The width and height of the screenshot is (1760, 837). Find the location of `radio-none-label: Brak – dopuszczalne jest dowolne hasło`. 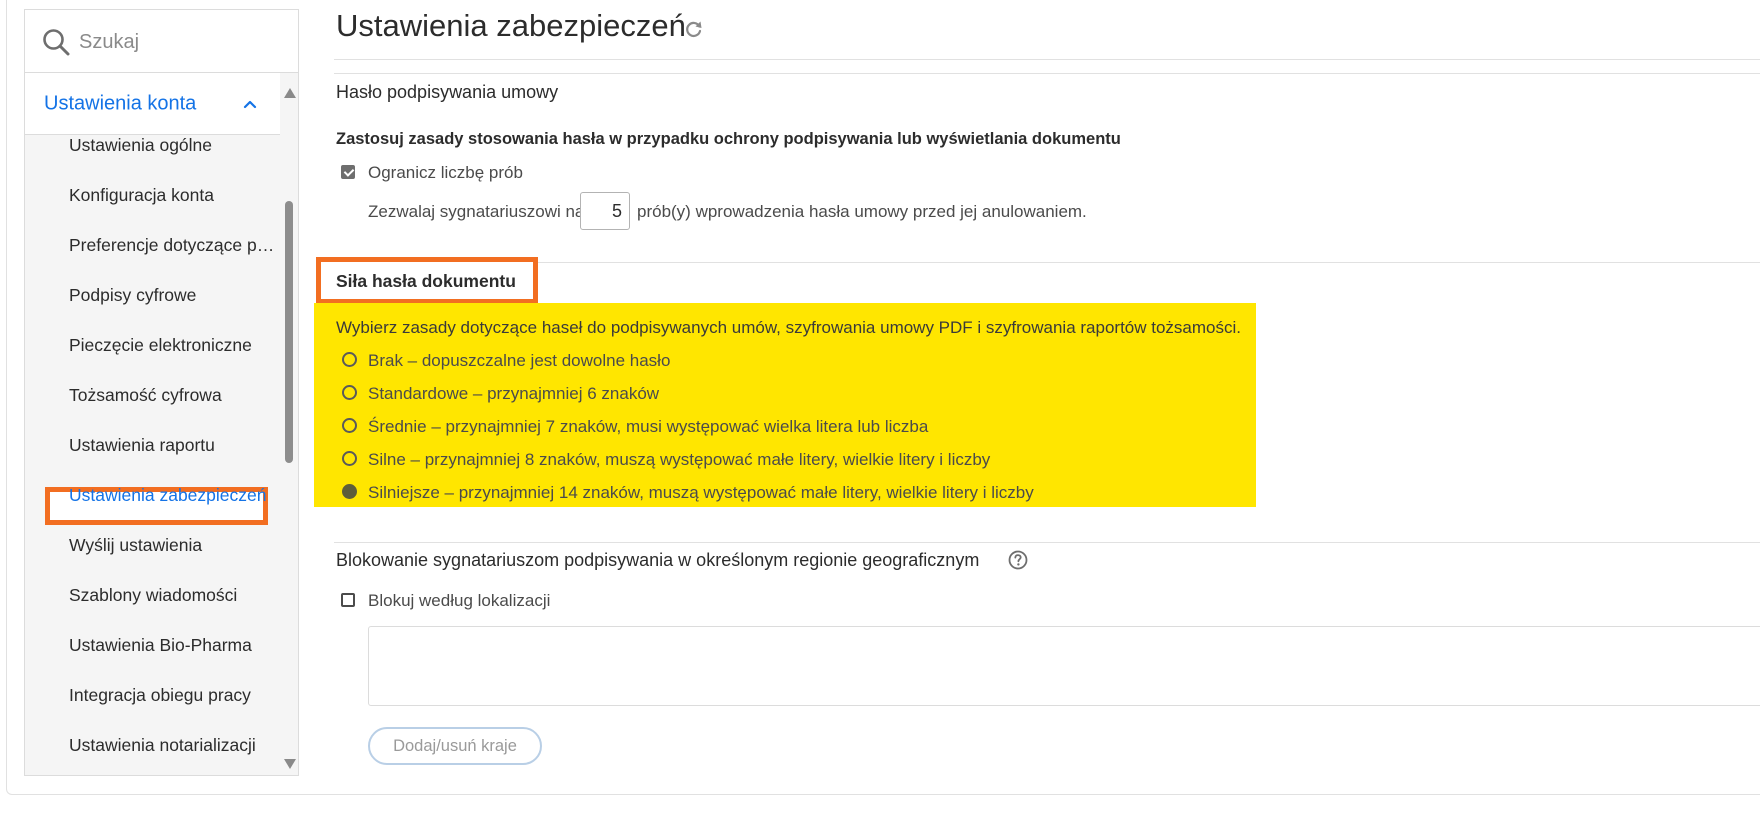

radio-none-label: Brak – dopuszczalne jest dowolne hasło is located at coordinates (519, 360).